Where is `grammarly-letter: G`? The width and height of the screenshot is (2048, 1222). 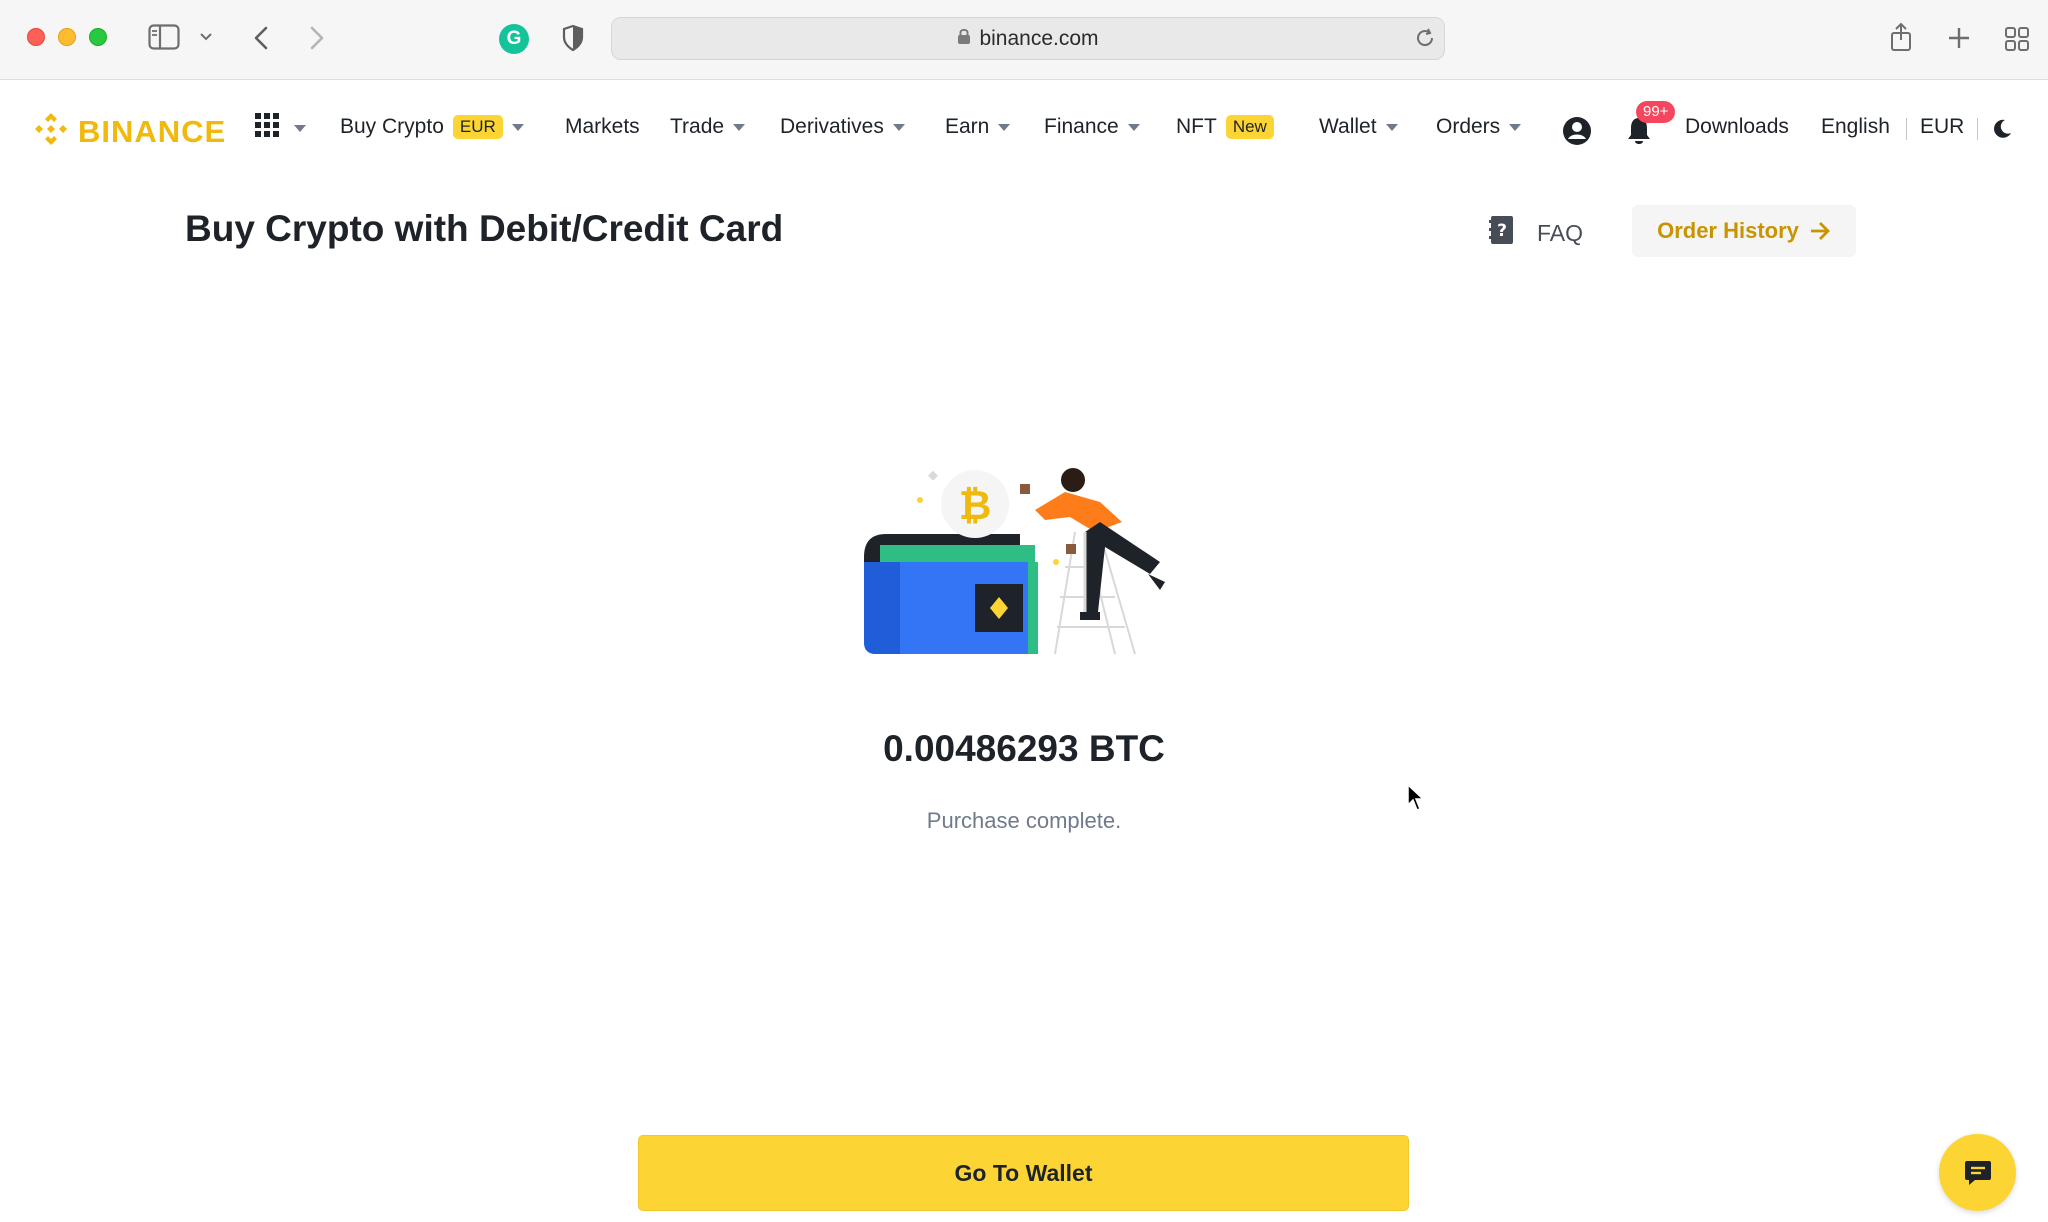
grammarly-letter: G is located at coordinates (514, 38).